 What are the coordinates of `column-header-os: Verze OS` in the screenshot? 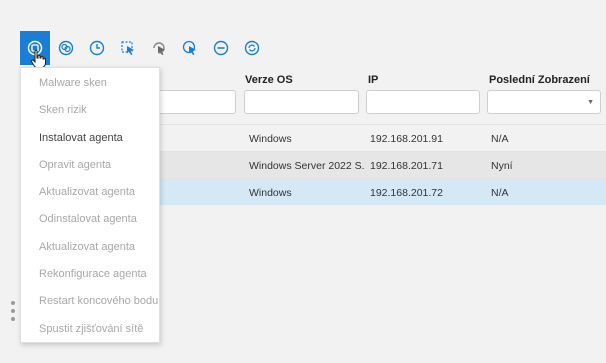 It's located at (269, 80).